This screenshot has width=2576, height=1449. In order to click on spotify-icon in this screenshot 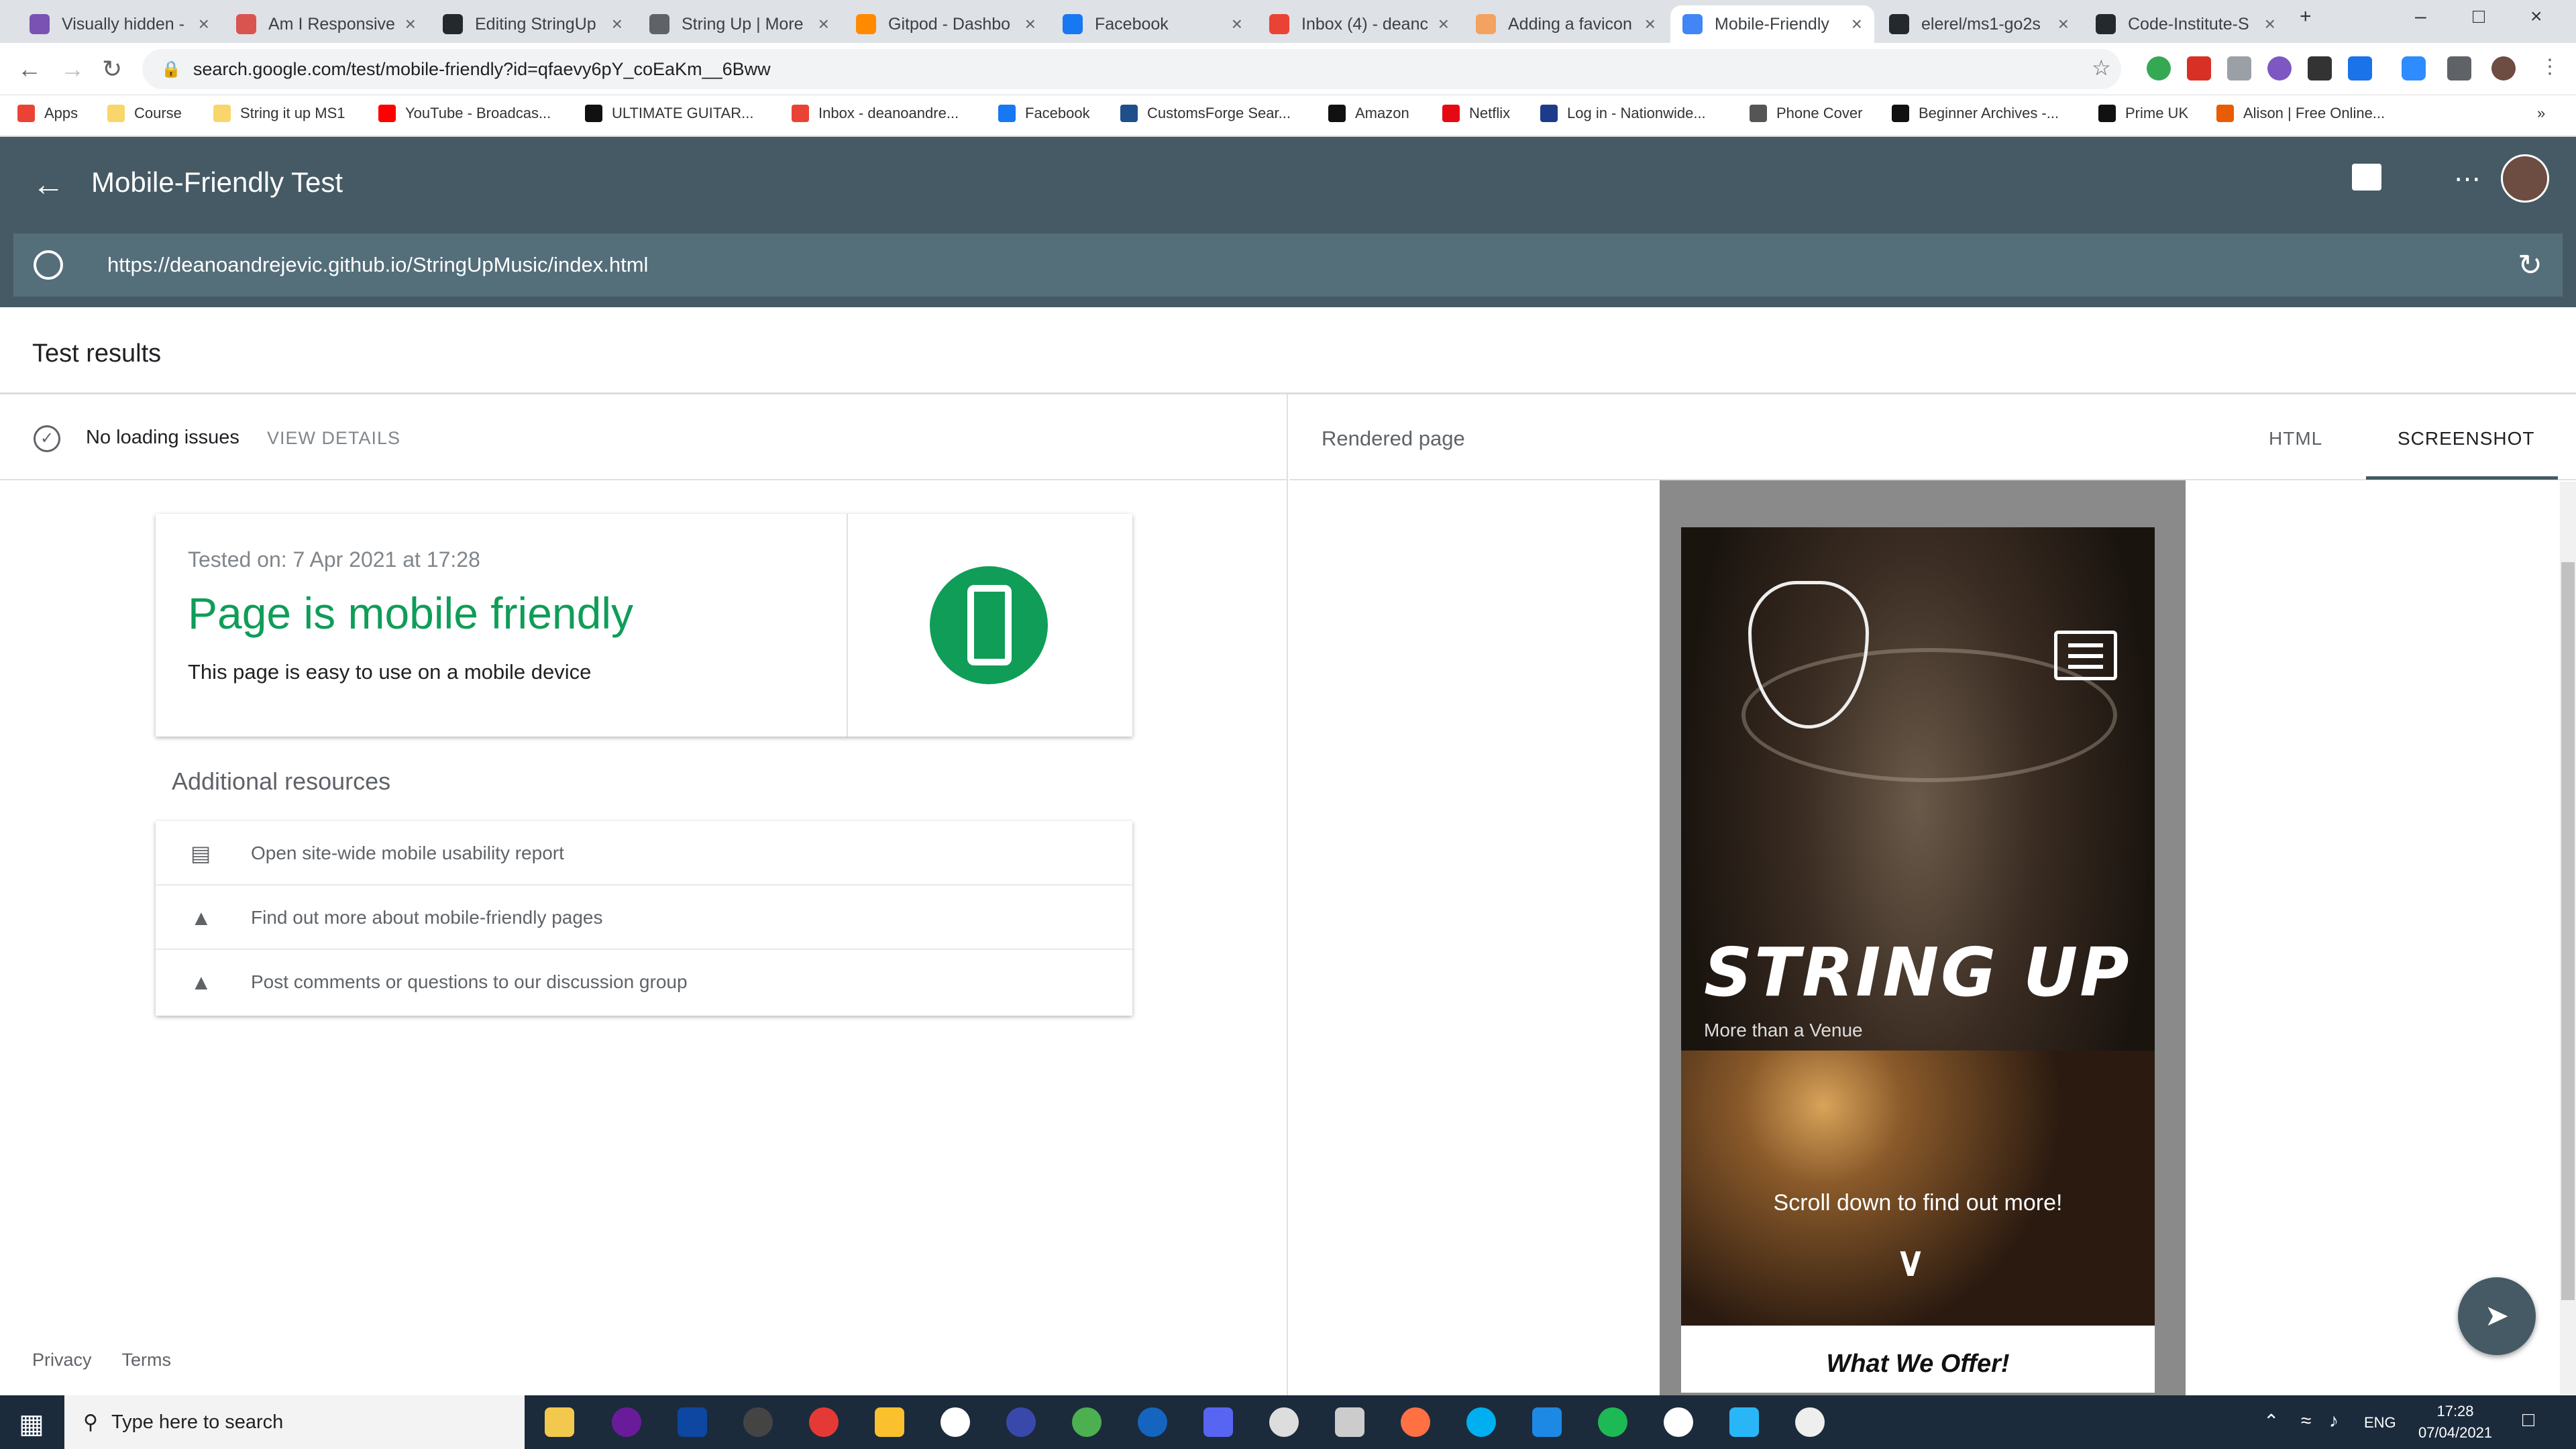, I will do `click(1612, 1422)`.